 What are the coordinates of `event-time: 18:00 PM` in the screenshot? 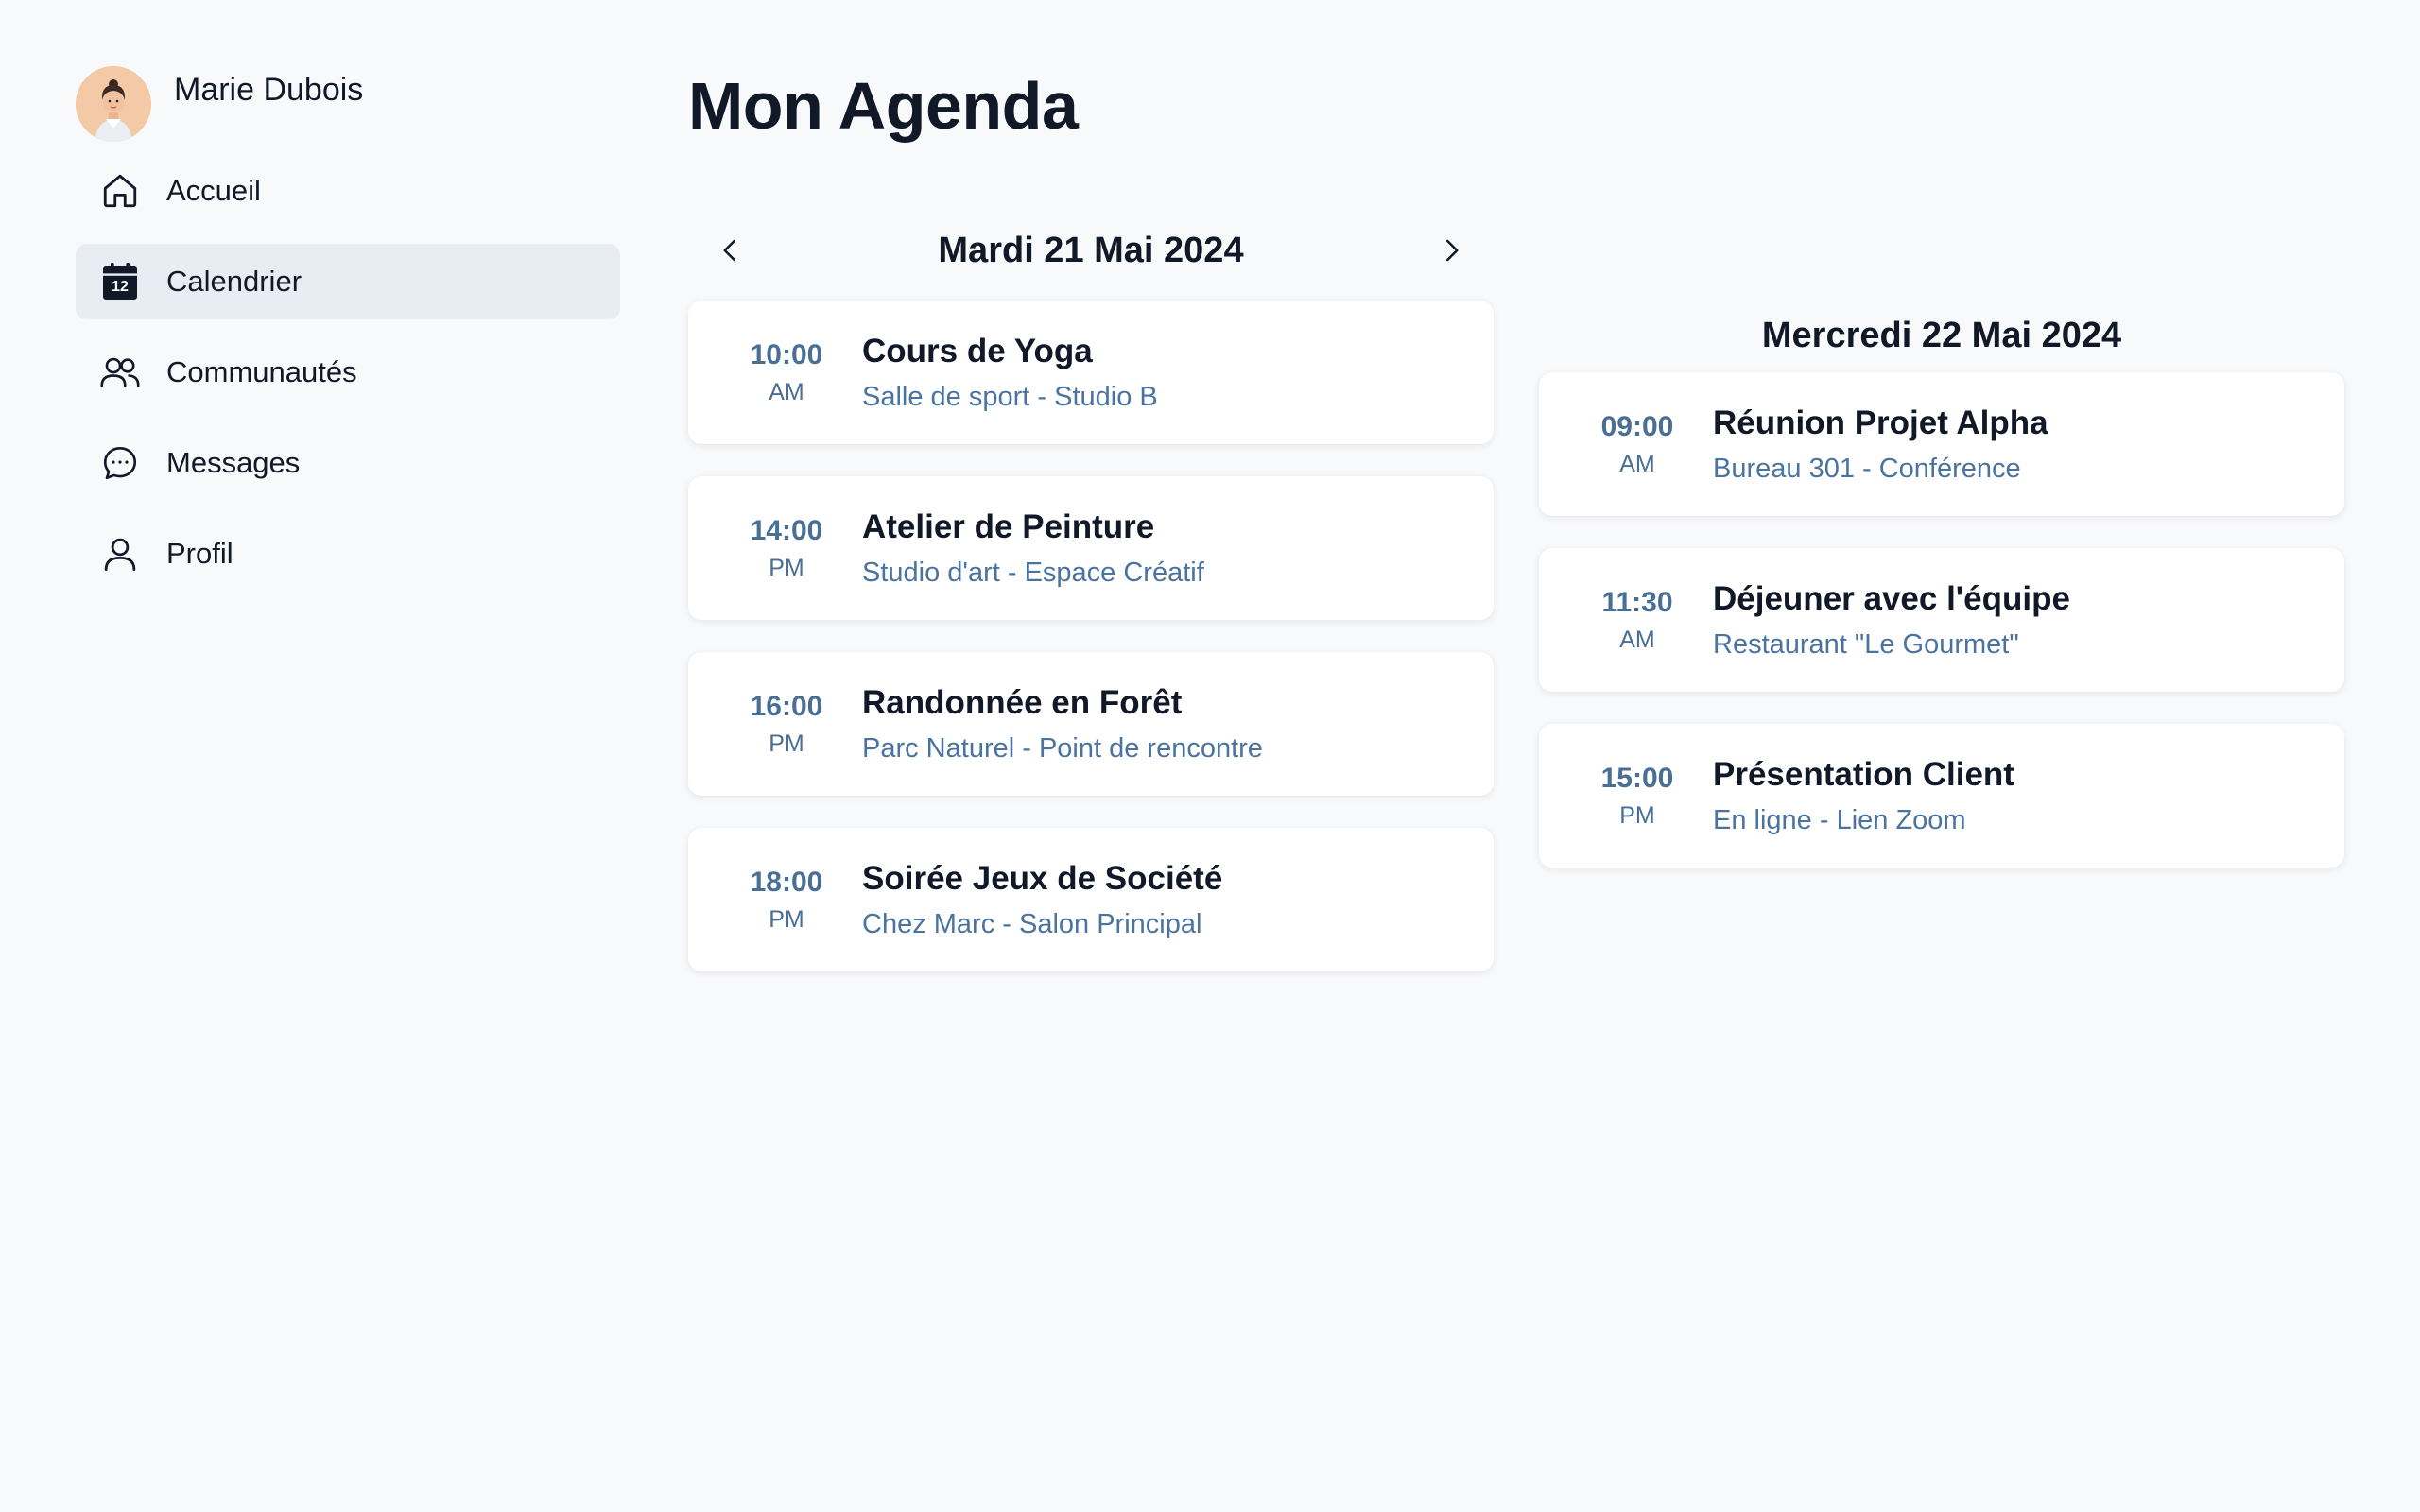 It's located at (786, 900).